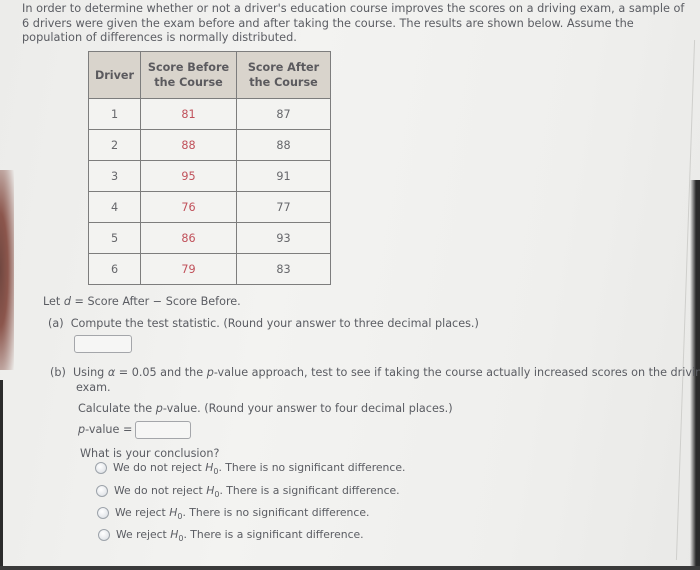  I want to click on cell-after: 91, so click(283, 176).